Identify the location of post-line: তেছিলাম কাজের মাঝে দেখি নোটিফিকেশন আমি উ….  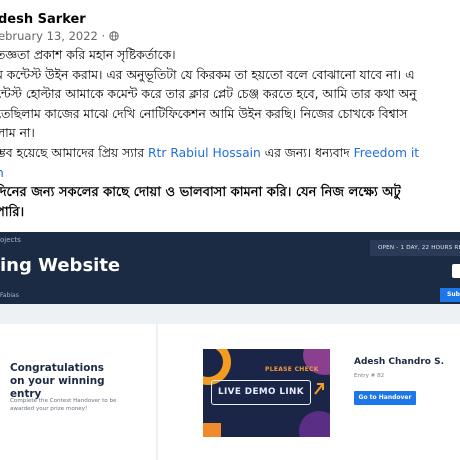
(204, 113).